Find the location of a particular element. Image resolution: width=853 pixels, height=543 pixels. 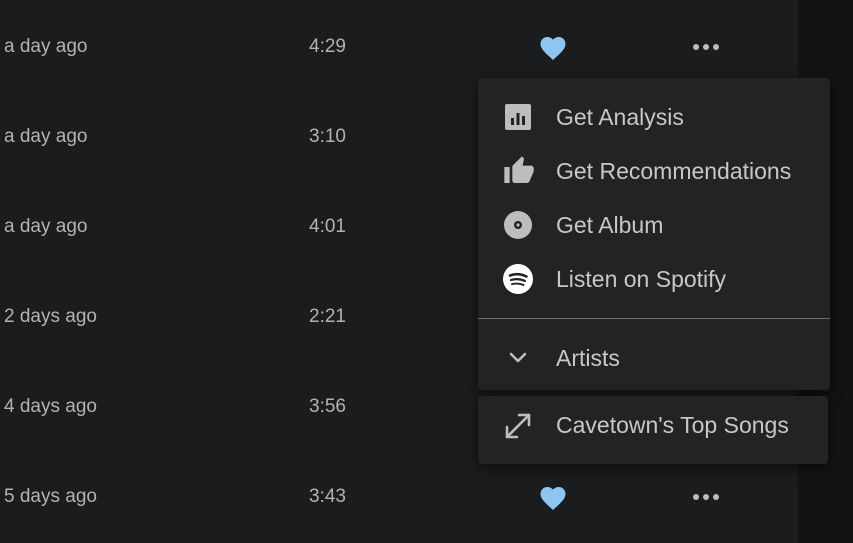

added-date: 2 days ago is located at coordinates (50, 316).